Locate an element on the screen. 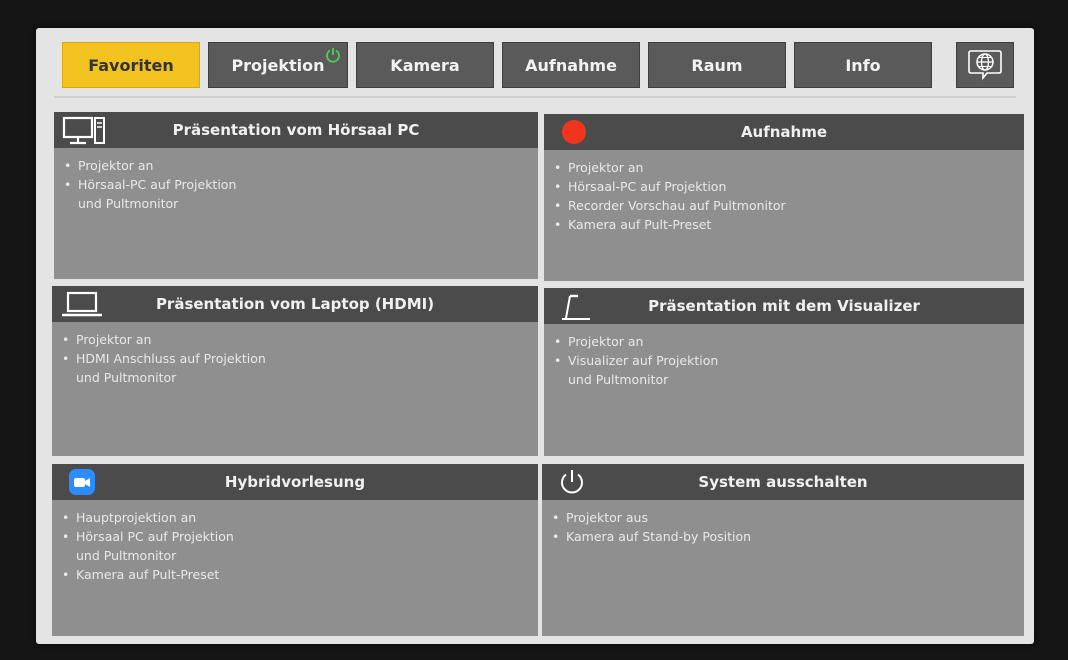 Image resolution: width=1068 pixels, height=660 pixels. list-item: Kamera auf Stand-by Position is located at coordinates (788, 536).